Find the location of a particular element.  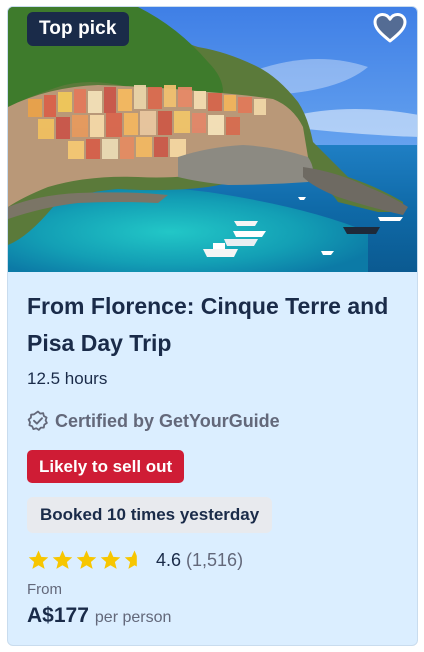

price-row: A$177 per person is located at coordinates (99, 616).